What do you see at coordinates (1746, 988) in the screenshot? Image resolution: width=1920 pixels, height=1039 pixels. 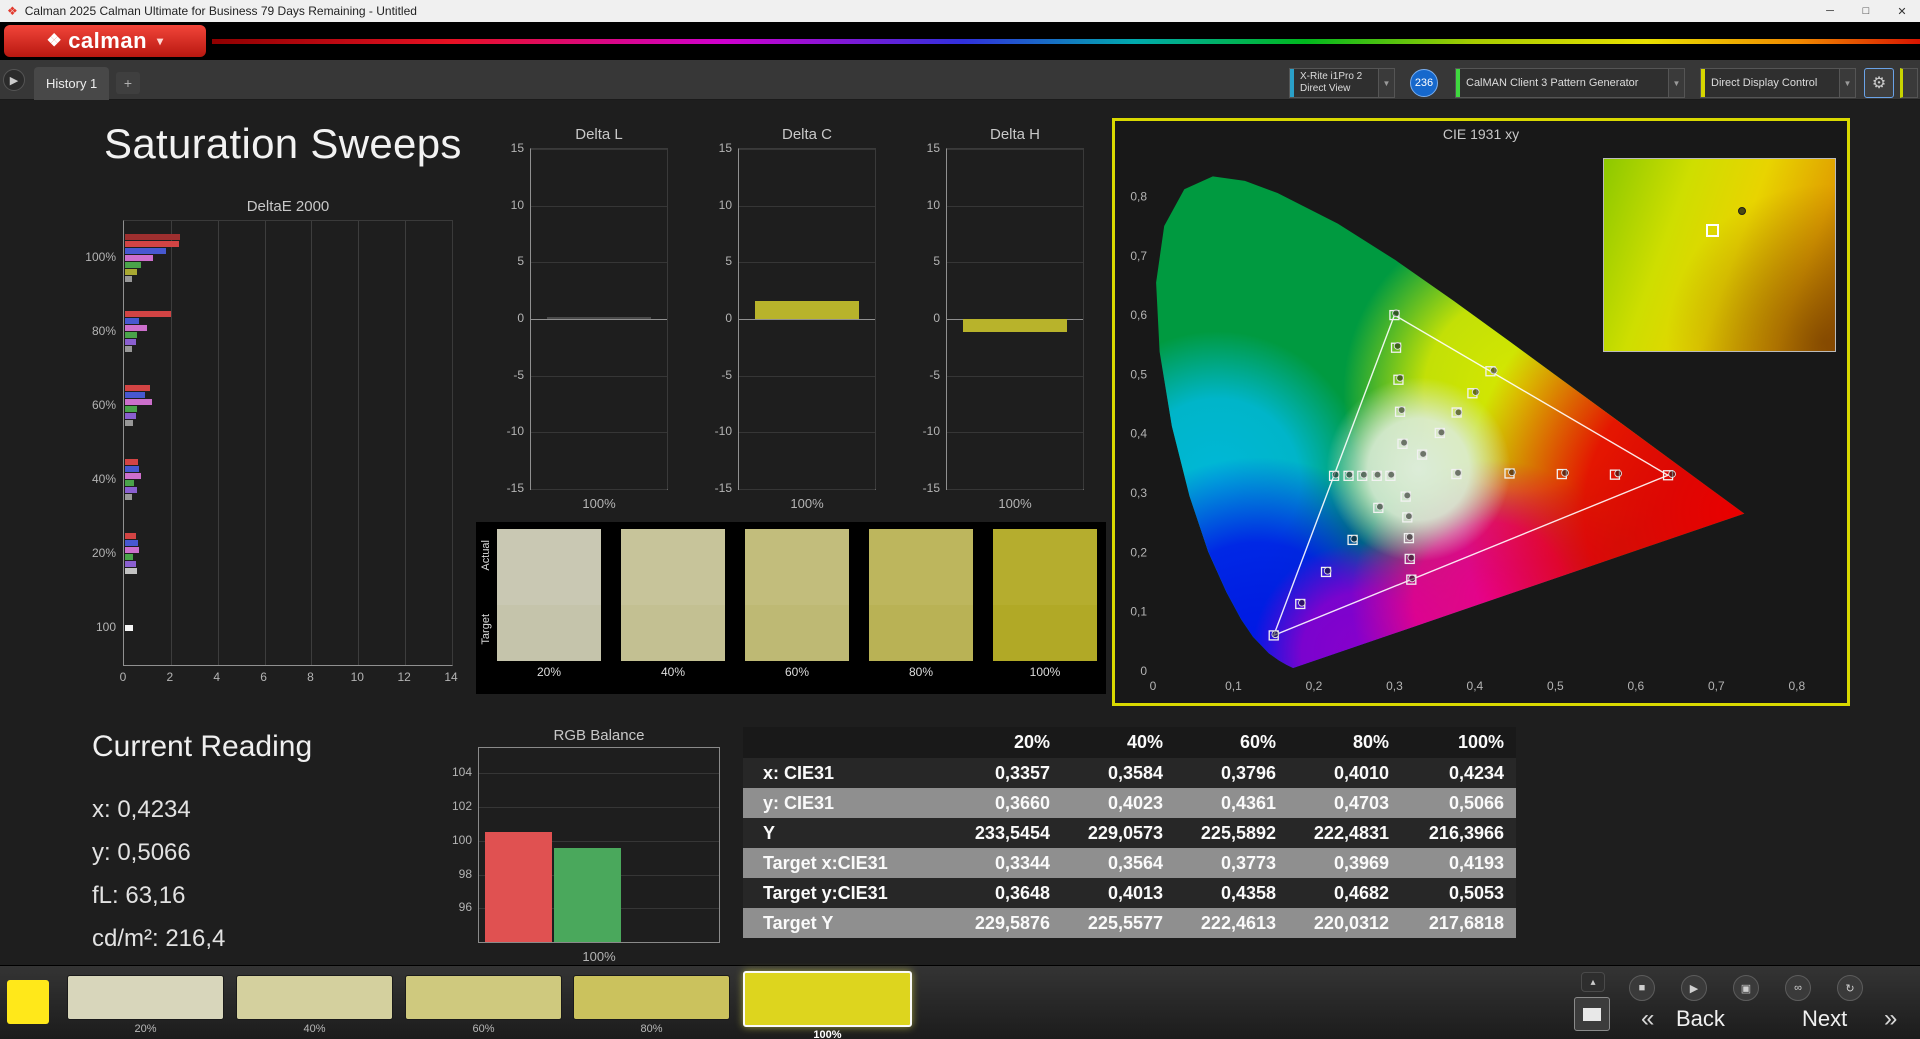 I see `save-icon: ▣` at bounding box center [1746, 988].